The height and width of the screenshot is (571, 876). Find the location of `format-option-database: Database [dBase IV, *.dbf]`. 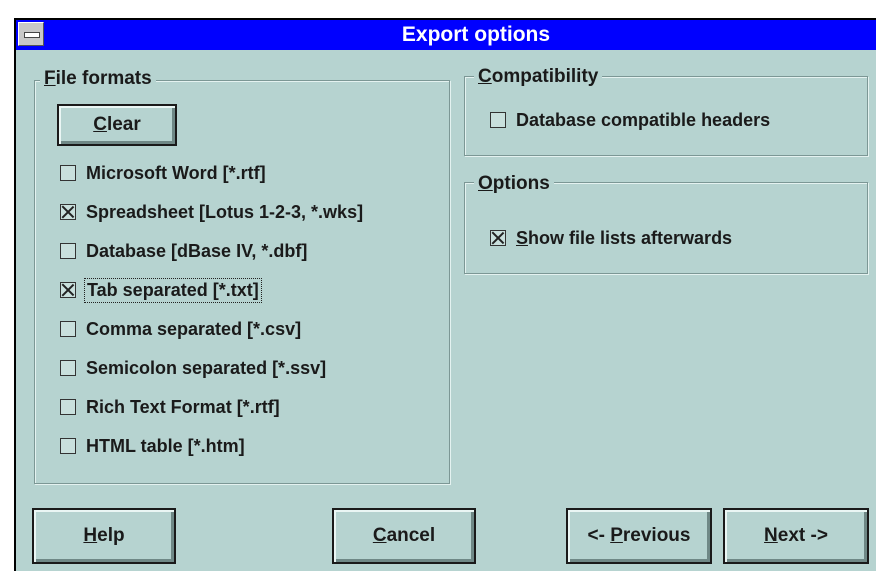

format-option-database: Database [dBase IV, *.dbf] is located at coordinates (183, 251).